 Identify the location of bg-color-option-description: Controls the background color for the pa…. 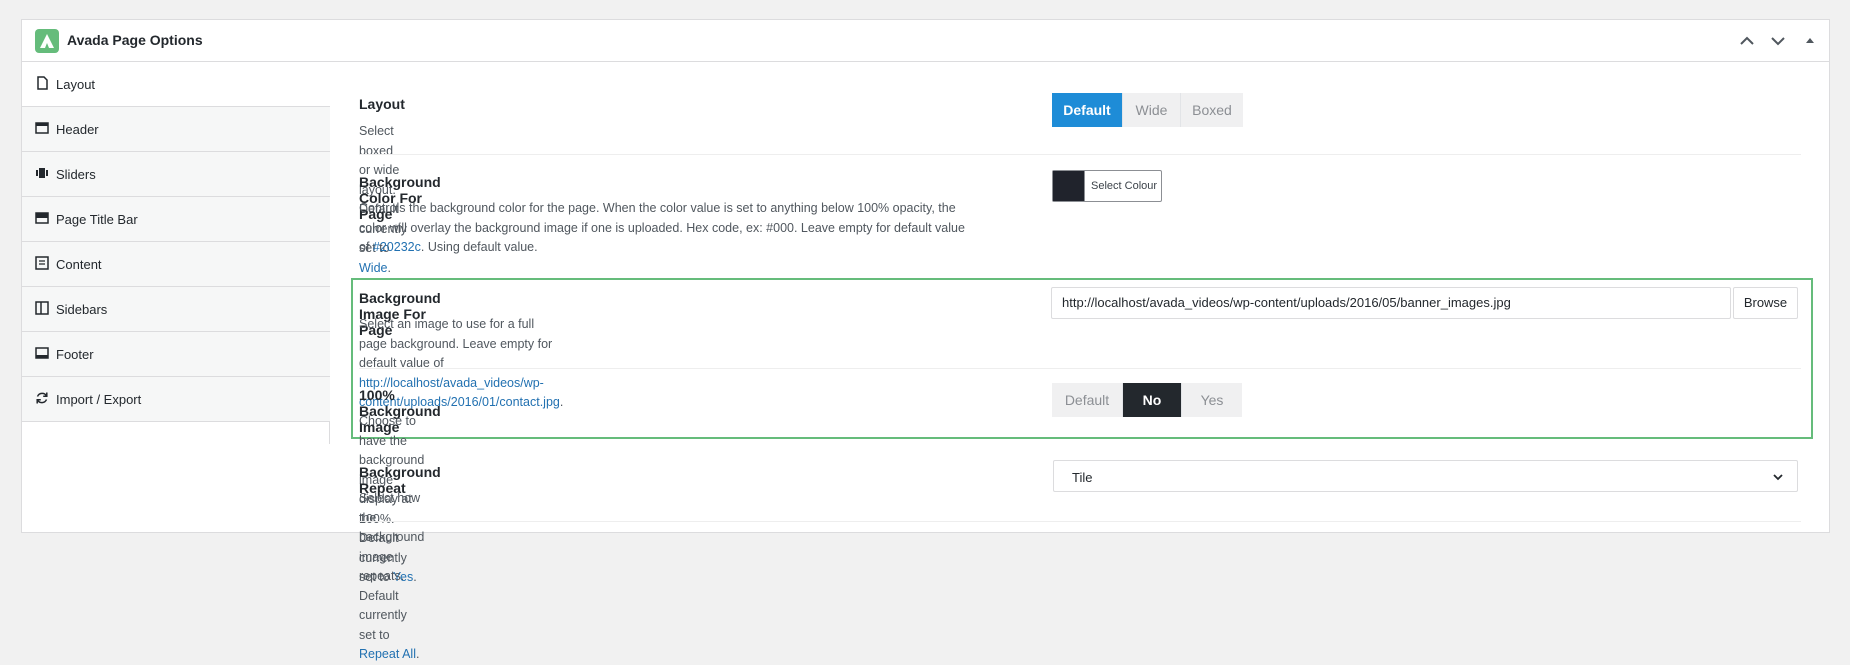
(679, 228).